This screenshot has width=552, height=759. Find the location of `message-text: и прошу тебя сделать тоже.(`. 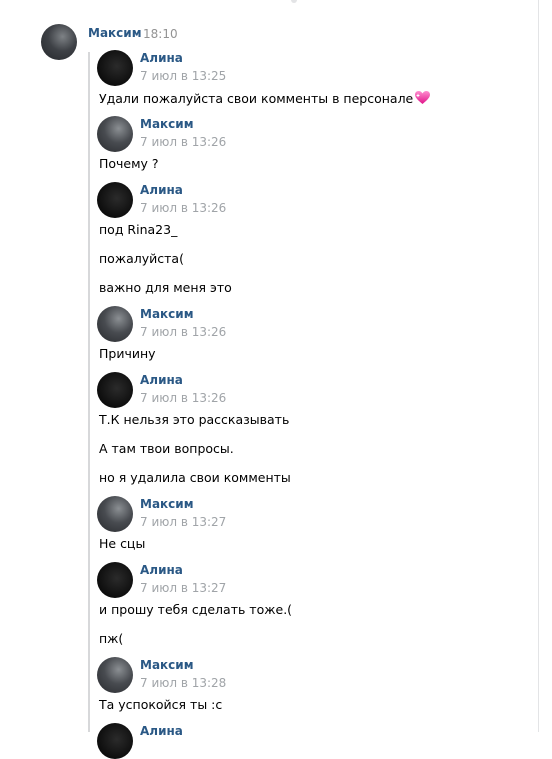

message-text: и прошу тебя сделать тоже.( is located at coordinates (196, 609).